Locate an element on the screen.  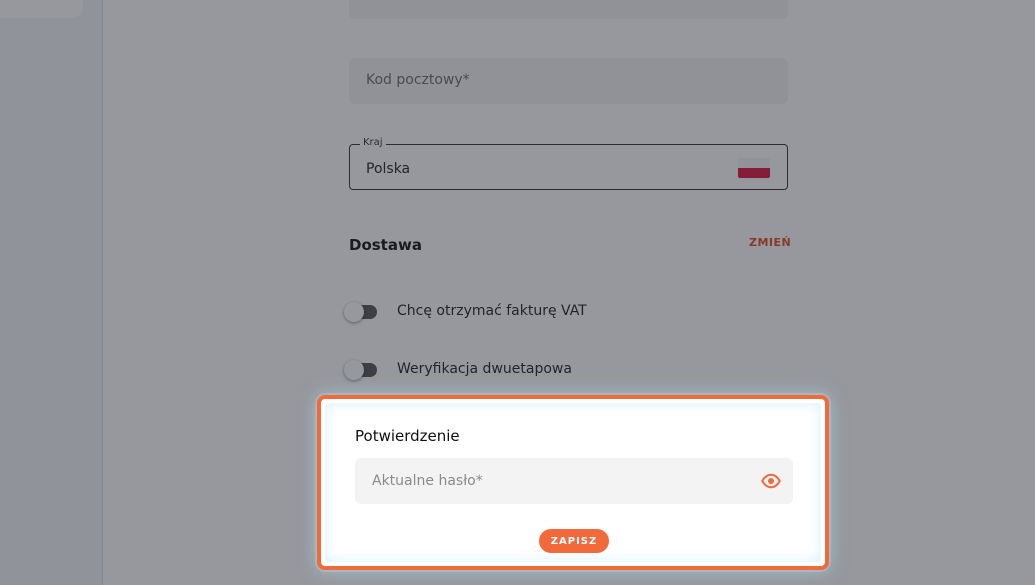
confirmation-panel: Potwierdzenie ZAPISZ is located at coordinates (573, 482).